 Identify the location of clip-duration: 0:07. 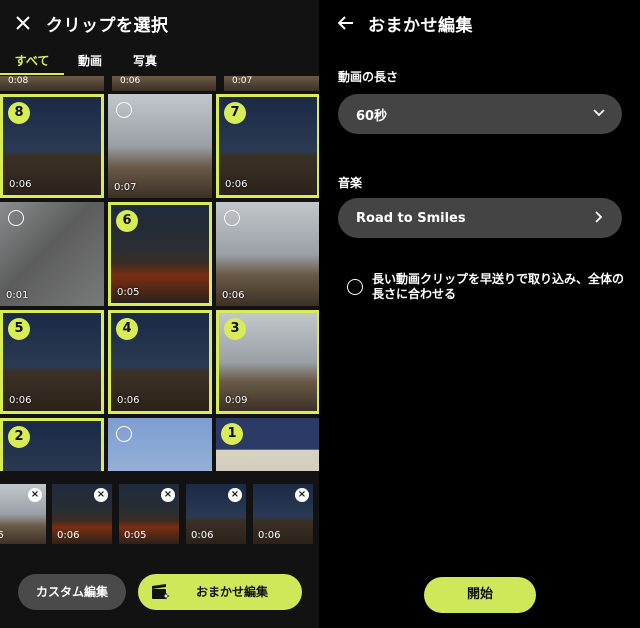
(125, 187).